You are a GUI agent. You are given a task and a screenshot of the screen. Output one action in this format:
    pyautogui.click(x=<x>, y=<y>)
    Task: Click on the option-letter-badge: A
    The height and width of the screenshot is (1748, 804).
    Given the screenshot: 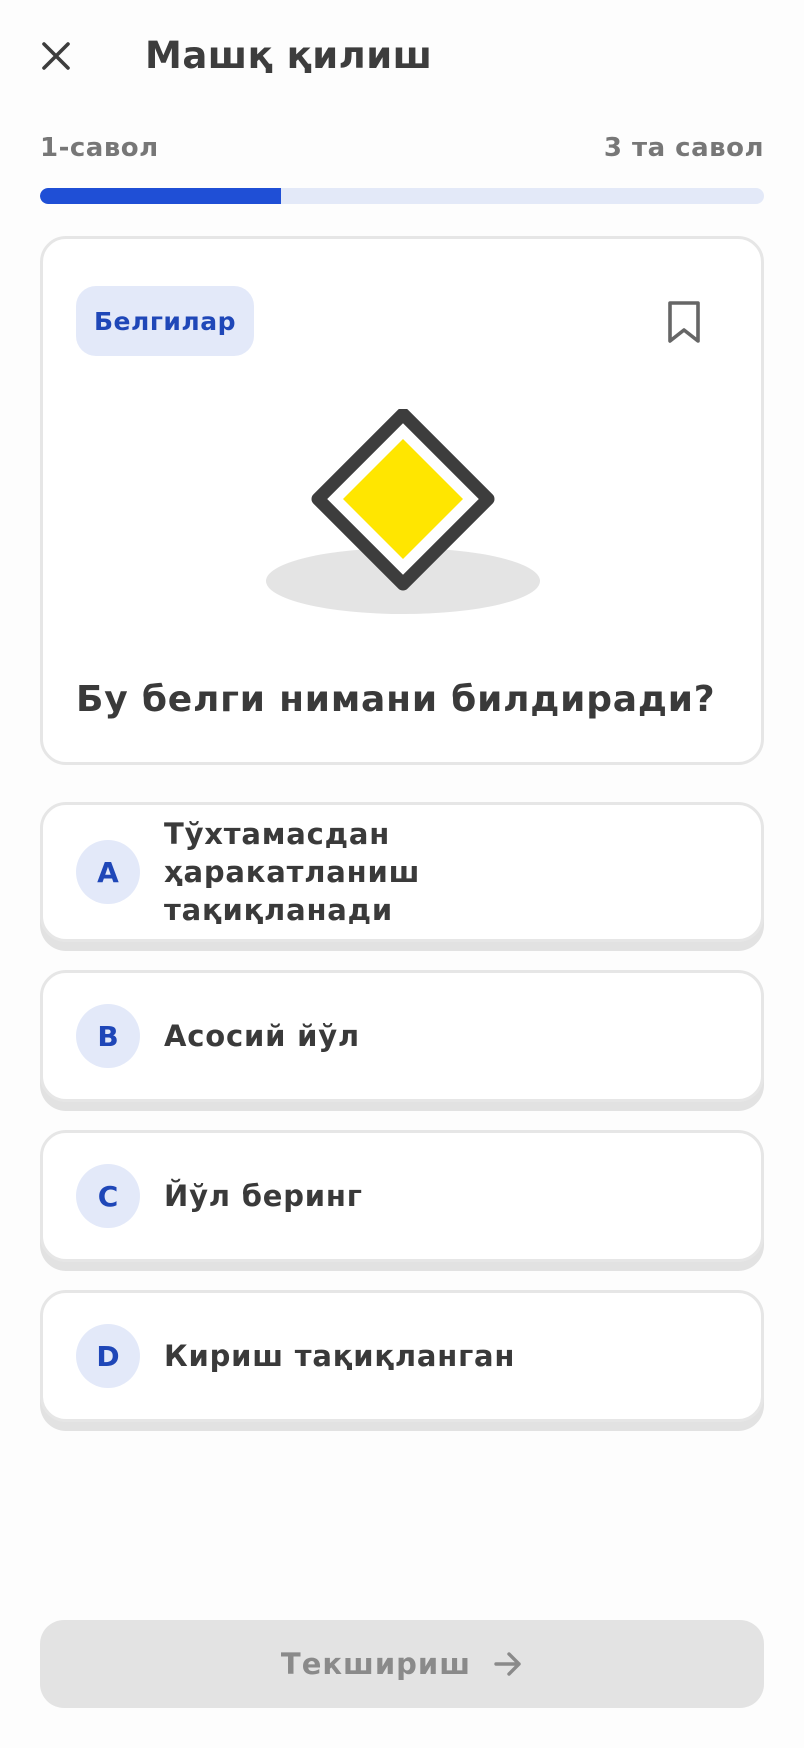 What is the action you would take?
    pyautogui.click(x=108, y=872)
    